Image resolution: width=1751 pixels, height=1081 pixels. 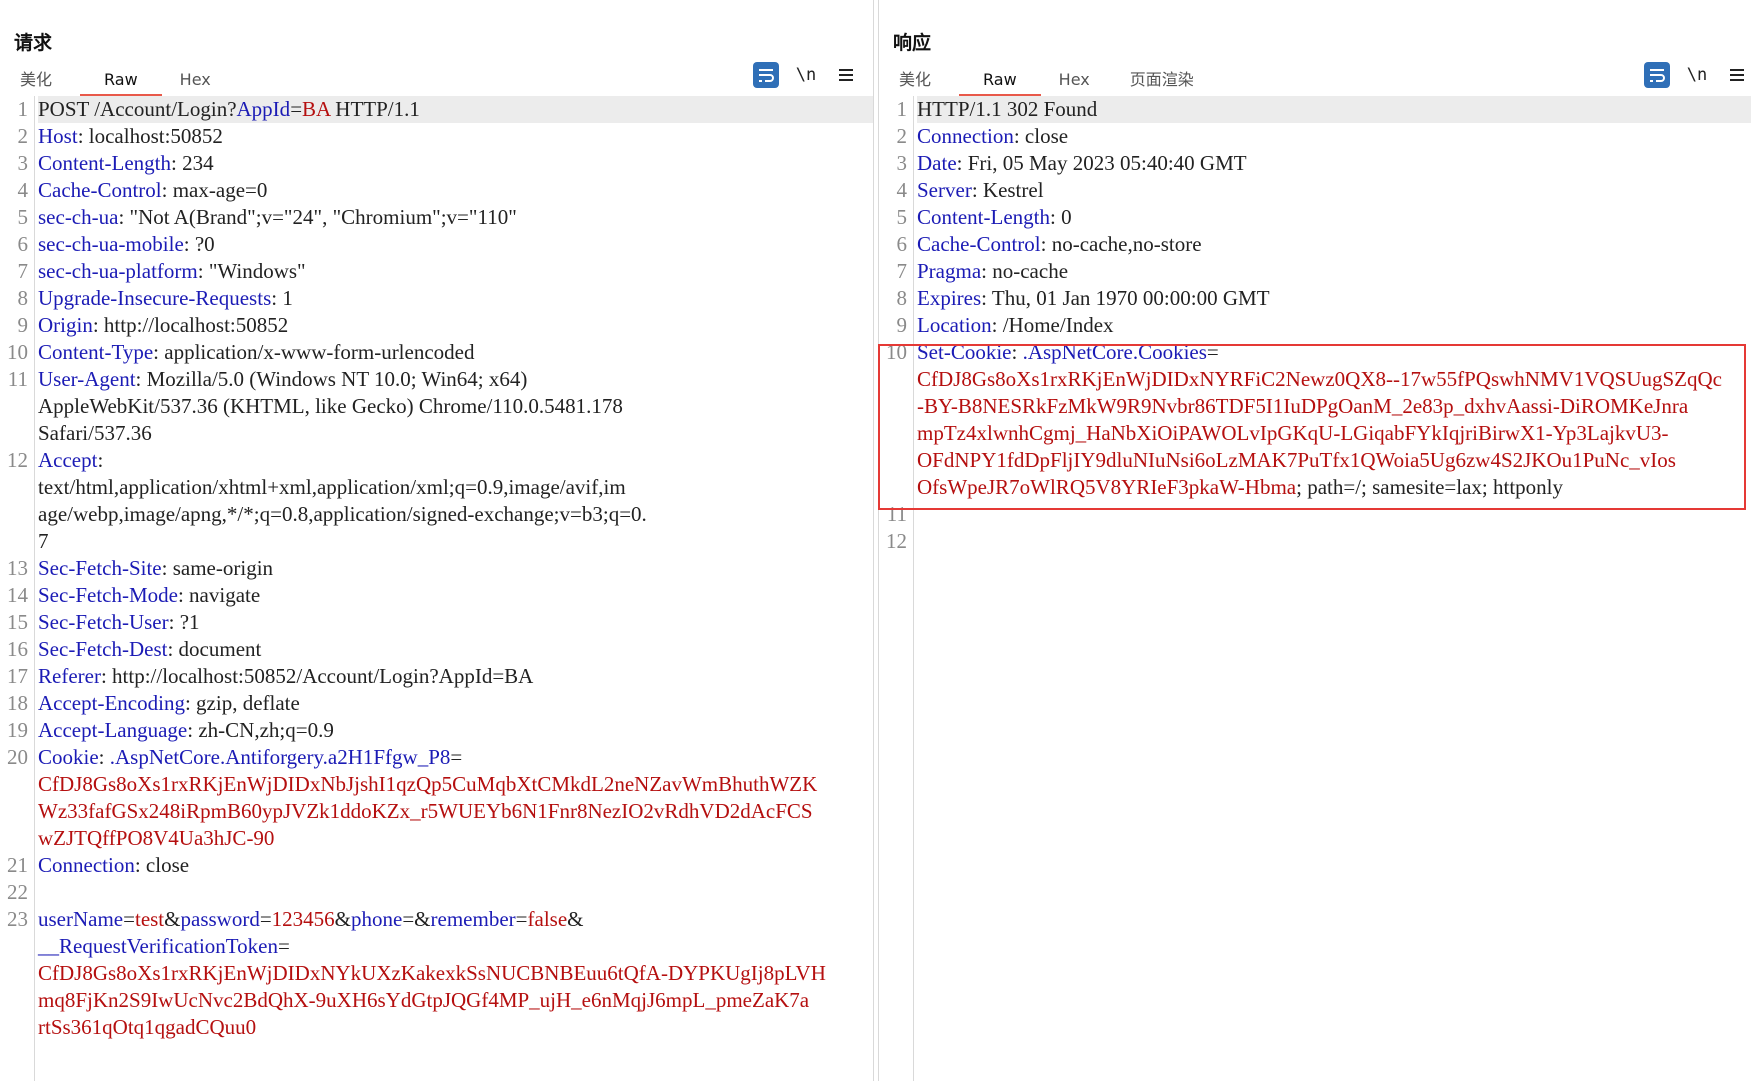 I want to click on code-line: 4 Server: Kestrel, so click(x=1315, y=190).